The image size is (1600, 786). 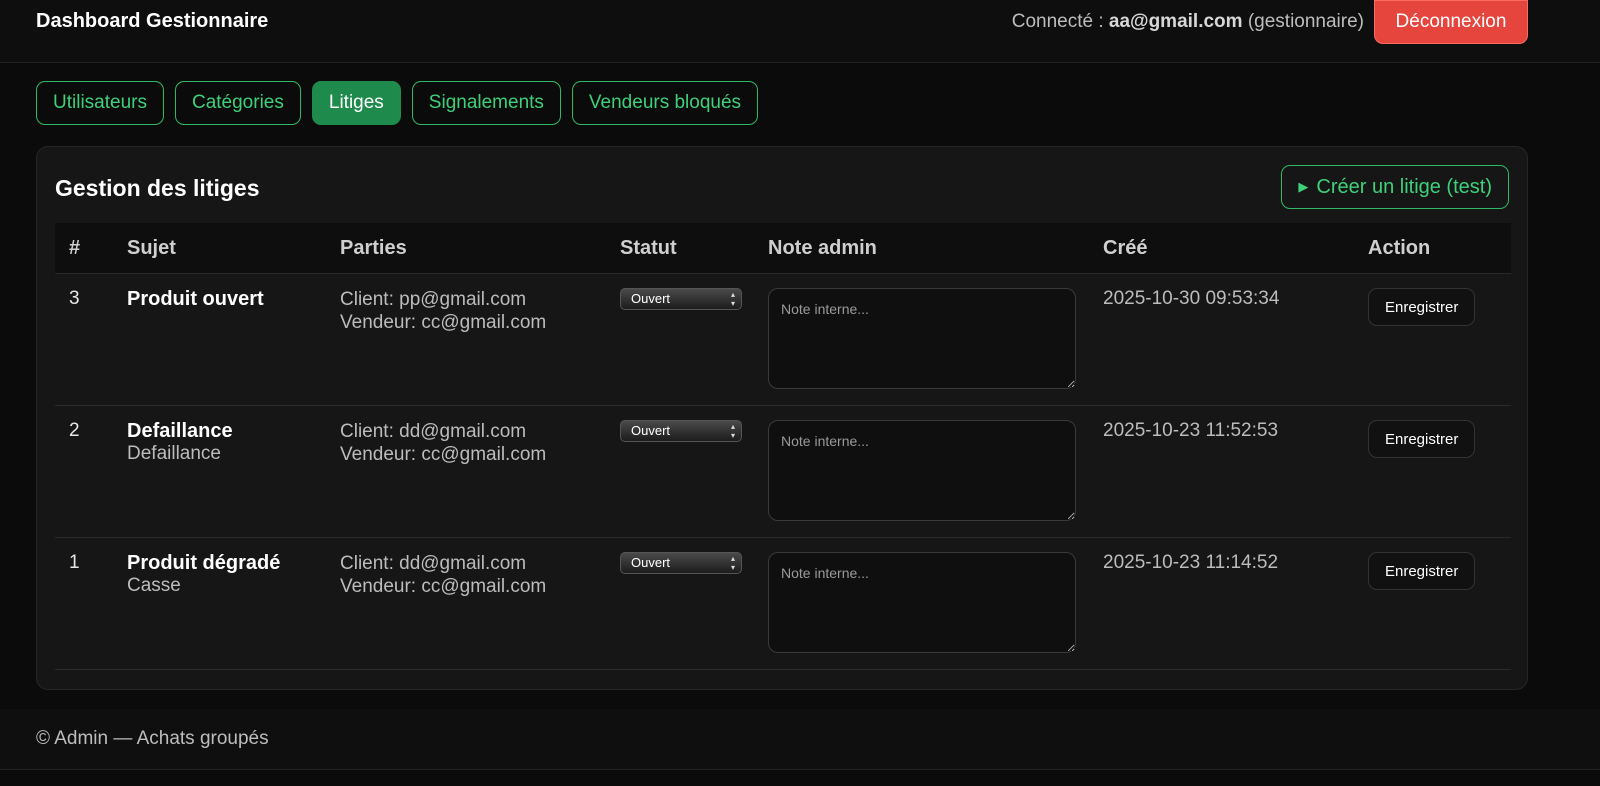 I want to click on row-created: 2025-10-23 11:14:52, so click(x=1221, y=603).